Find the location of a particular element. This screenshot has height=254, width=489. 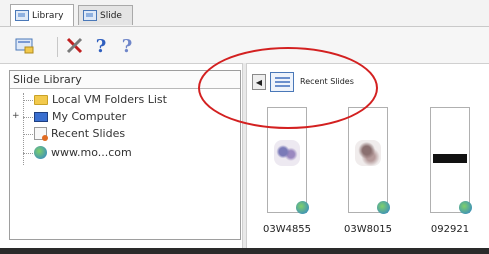

thumbnail-caption: 03W4855 is located at coordinates (287, 229).